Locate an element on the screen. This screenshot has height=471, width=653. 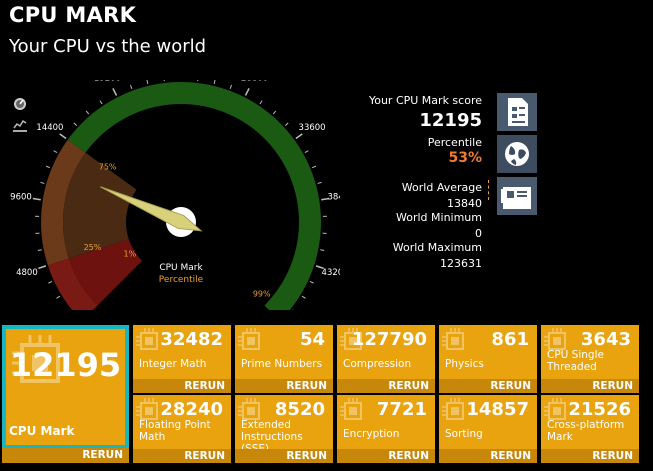
average-marker is located at coordinates (488, 190).